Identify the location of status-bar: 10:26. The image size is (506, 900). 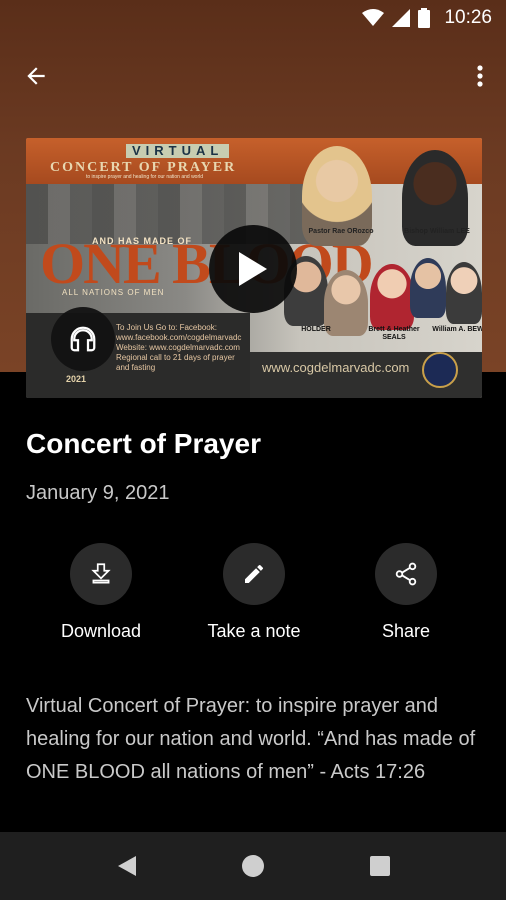
(253, 18).